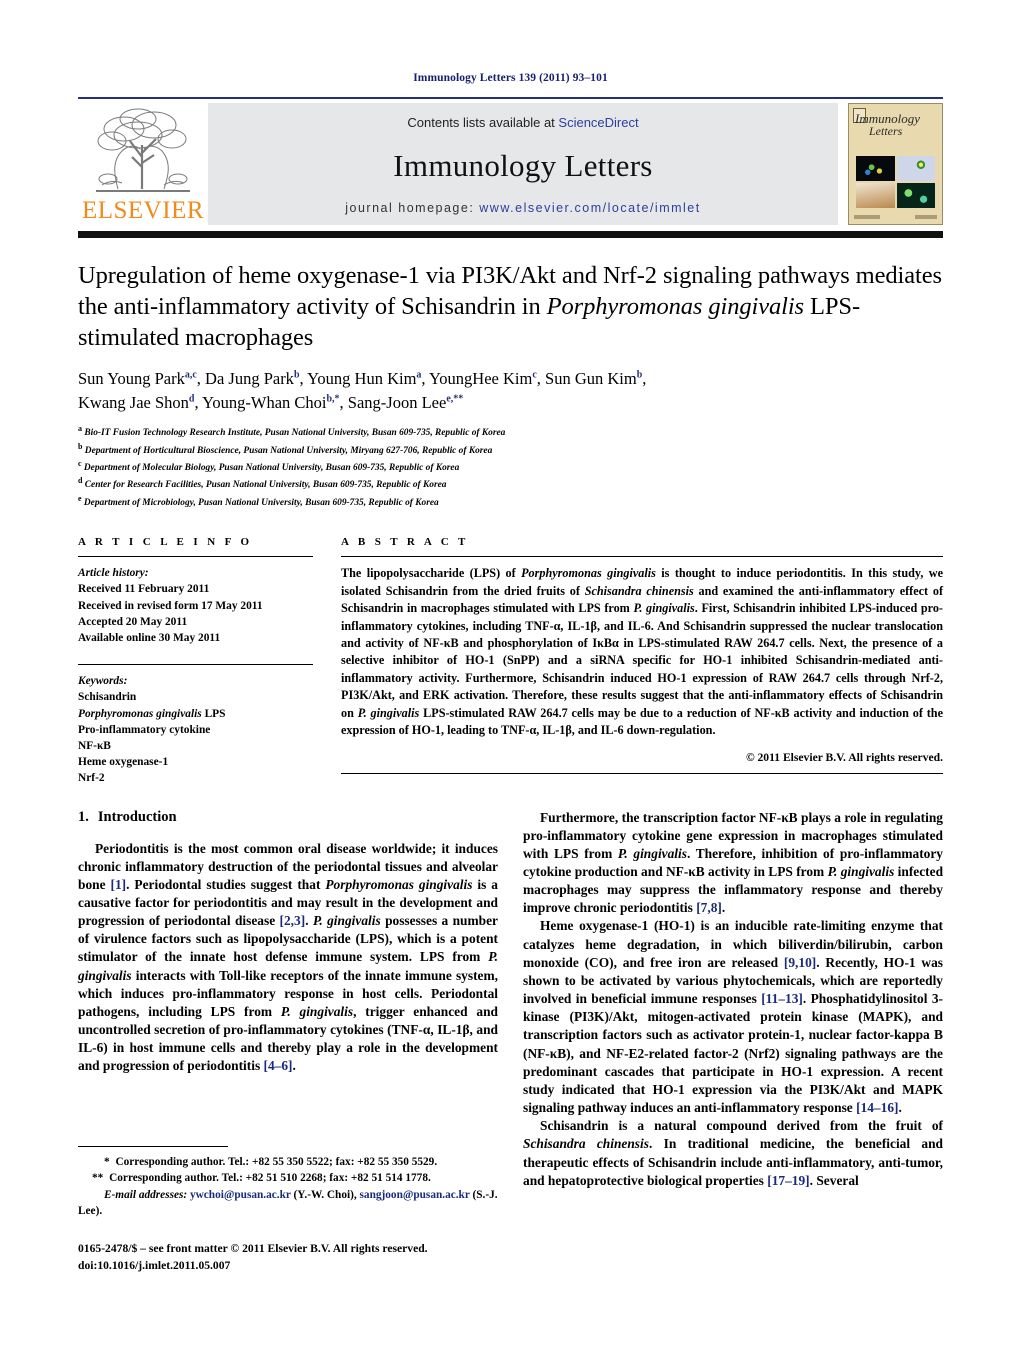 The width and height of the screenshot is (1021, 1351). What do you see at coordinates (415, 1195) in the screenshot?
I see `email-link-2: sangjoon@pusan.ac.kr` at bounding box center [415, 1195].